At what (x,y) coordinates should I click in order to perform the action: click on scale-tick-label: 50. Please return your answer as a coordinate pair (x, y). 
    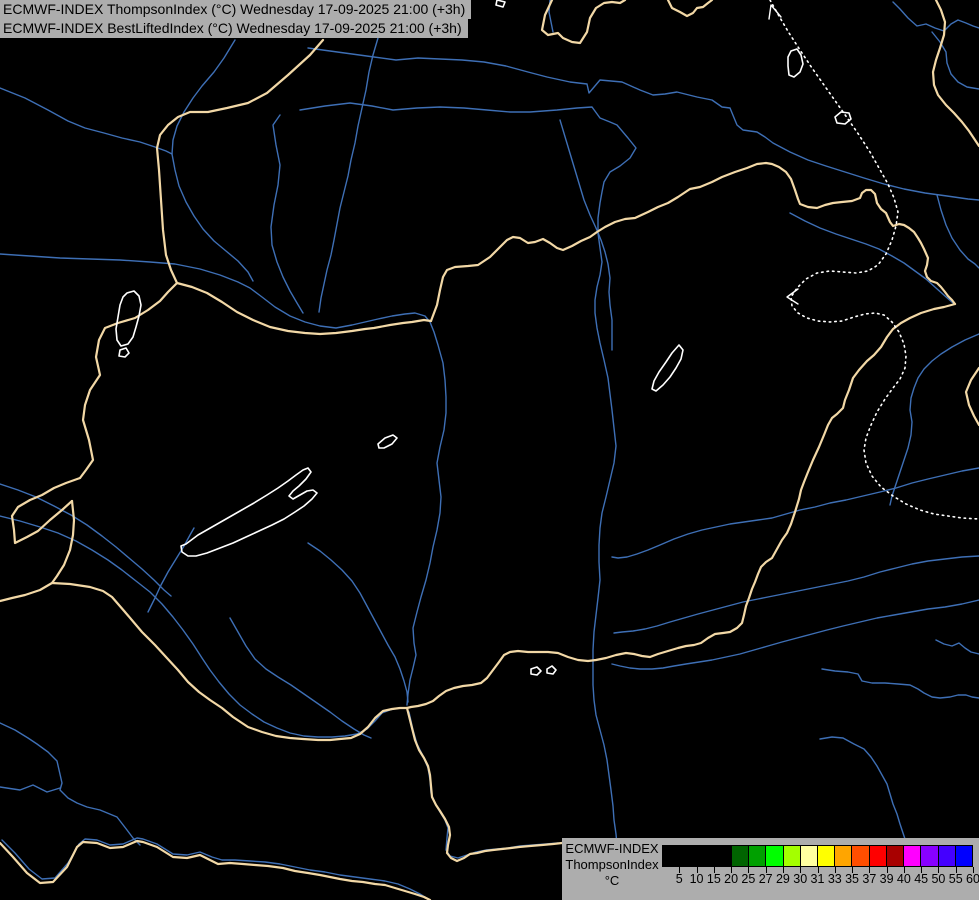
    Looking at the image, I should click on (938, 879).